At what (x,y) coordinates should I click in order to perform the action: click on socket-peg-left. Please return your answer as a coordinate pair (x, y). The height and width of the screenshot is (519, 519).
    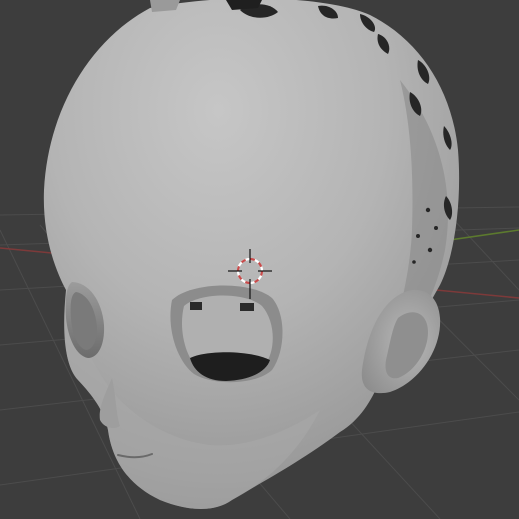
    Looking at the image, I should click on (196, 306).